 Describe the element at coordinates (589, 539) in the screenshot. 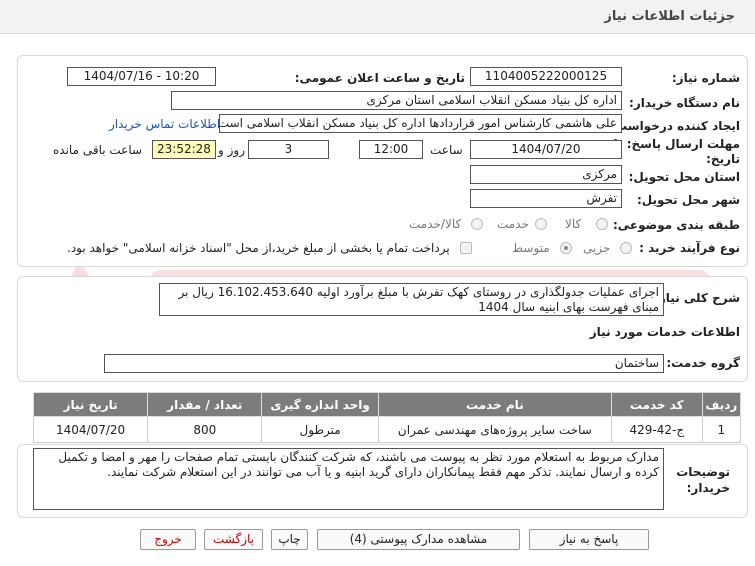

I see `reply-button: پاسخ به نیاز` at that location.